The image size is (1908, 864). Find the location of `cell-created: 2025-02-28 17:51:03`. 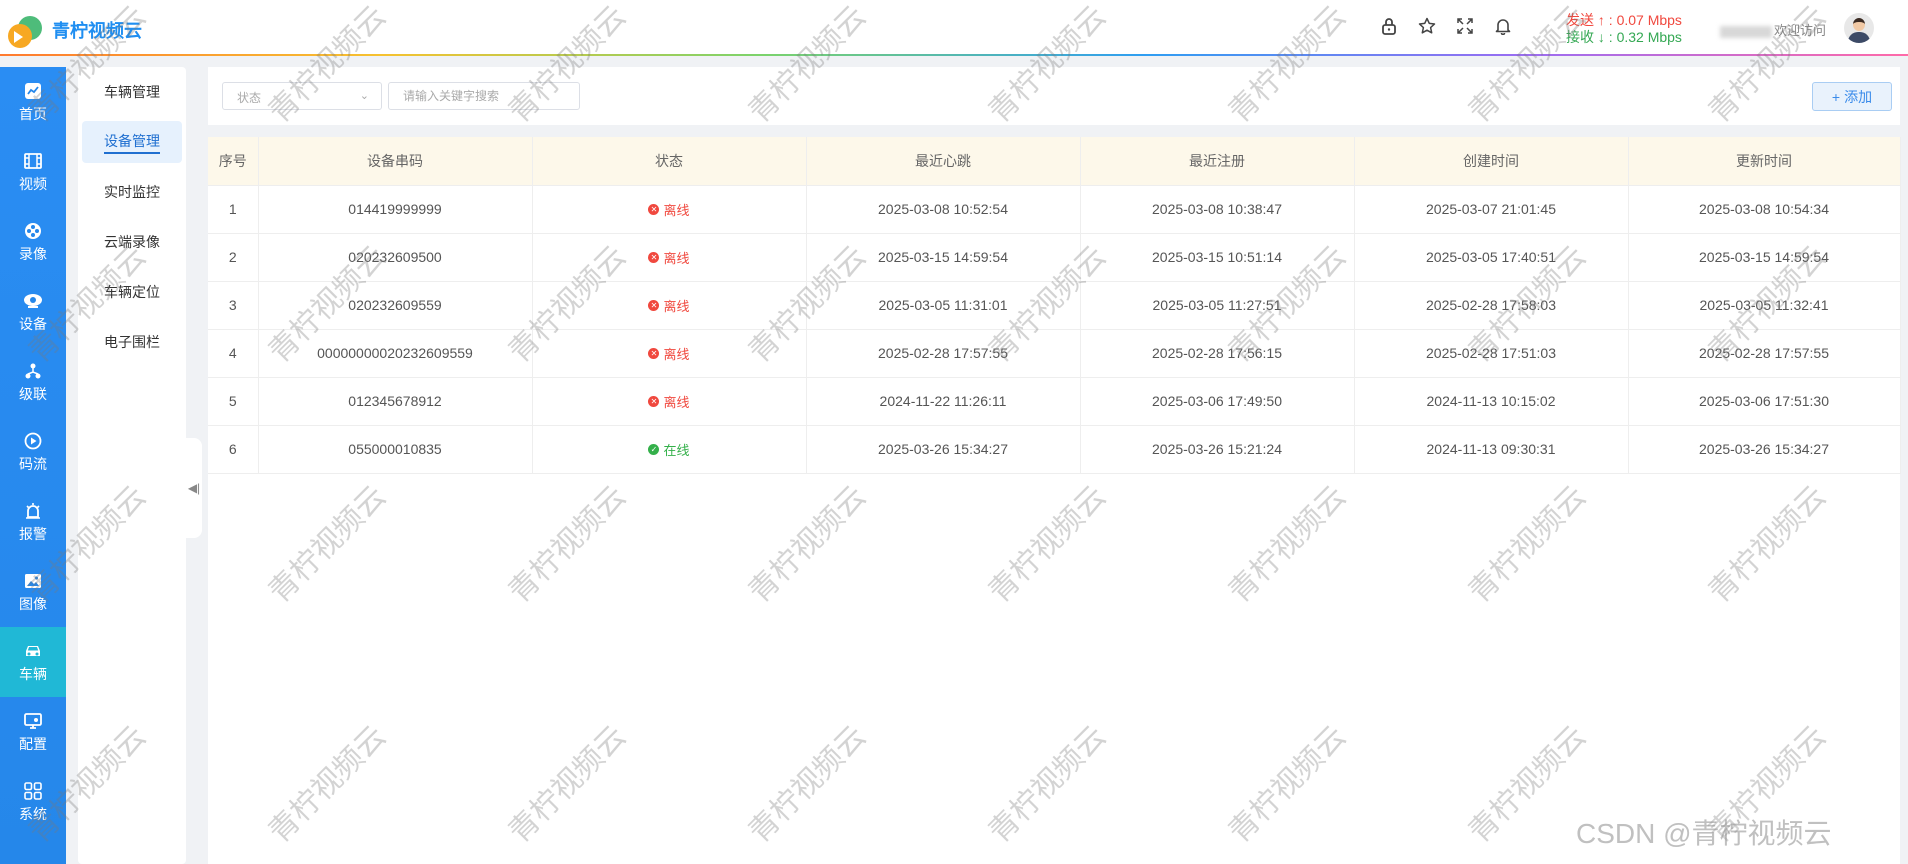

cell-created: 2025-02-28 17:51:03 is located at coordinates (1491, 353).